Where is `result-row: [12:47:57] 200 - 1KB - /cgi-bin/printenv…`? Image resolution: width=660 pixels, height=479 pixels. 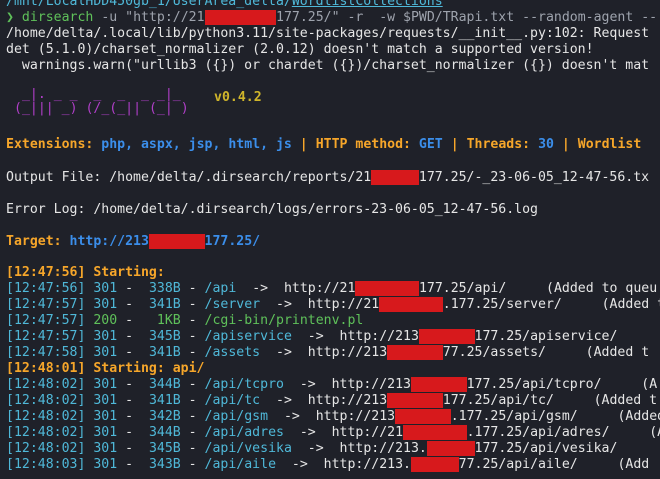 result-row: [12:47:57] 200 - 1KB - /cgi-bin/printenv… is located at coordinates (185, 320).